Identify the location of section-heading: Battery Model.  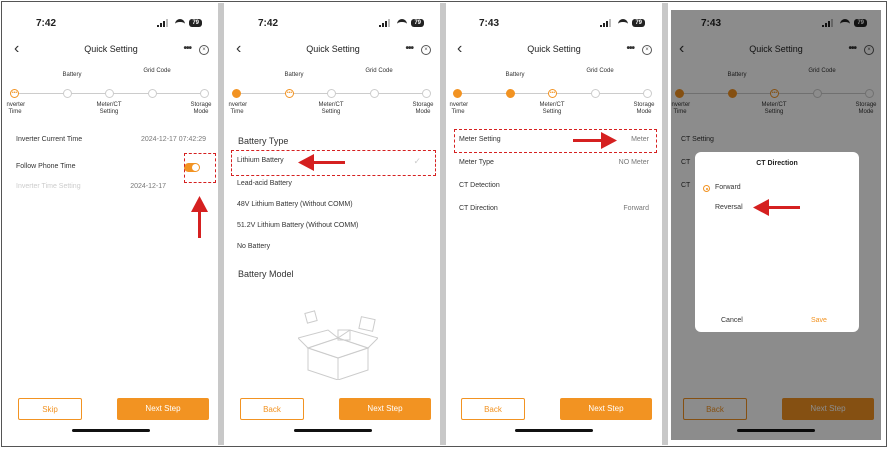
(266, 274).